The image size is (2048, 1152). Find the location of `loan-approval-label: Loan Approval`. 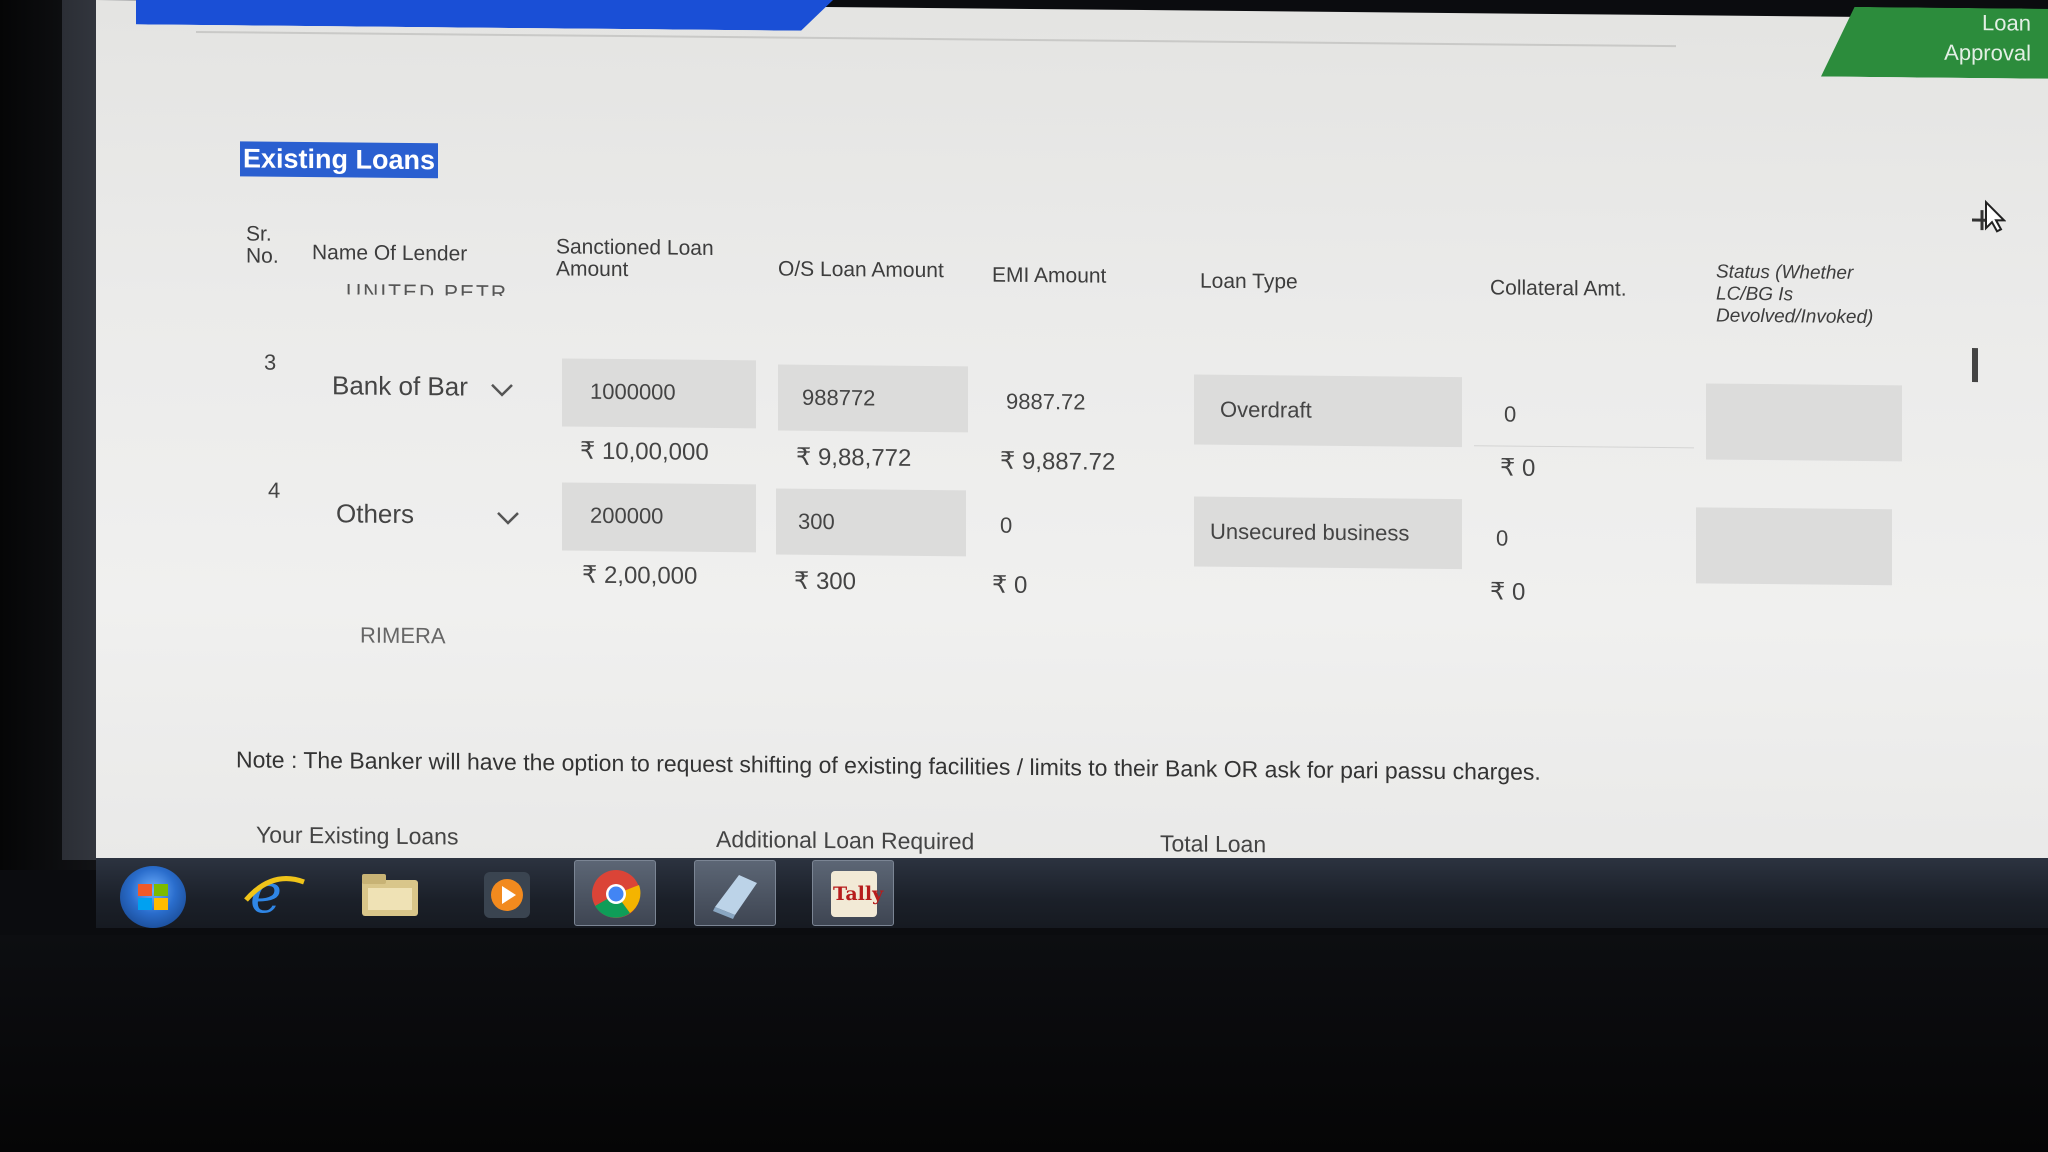

loan-approval-label: Loan Approval is located at coordinates (1987, 38).